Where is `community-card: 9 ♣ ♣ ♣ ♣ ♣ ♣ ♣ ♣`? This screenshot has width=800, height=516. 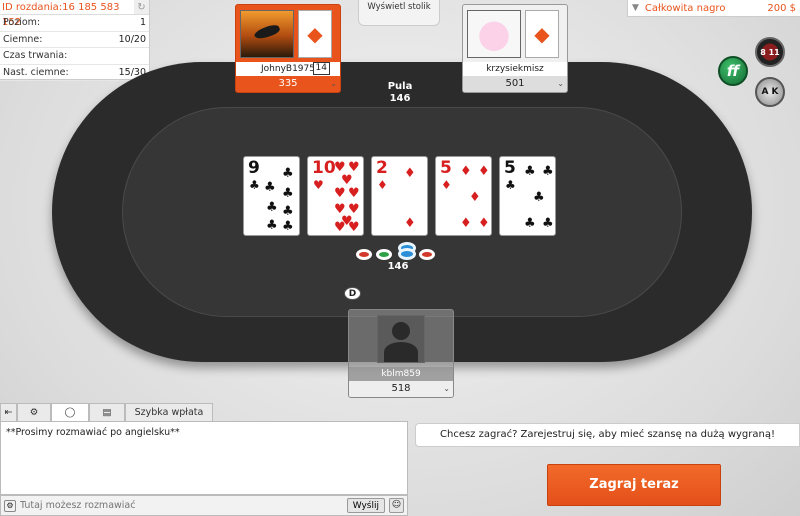 community-card: 9 ♣ ♣ ♣ ♣ ♣ ♣ ♣ ♣ is located at coordinates (271, 196).